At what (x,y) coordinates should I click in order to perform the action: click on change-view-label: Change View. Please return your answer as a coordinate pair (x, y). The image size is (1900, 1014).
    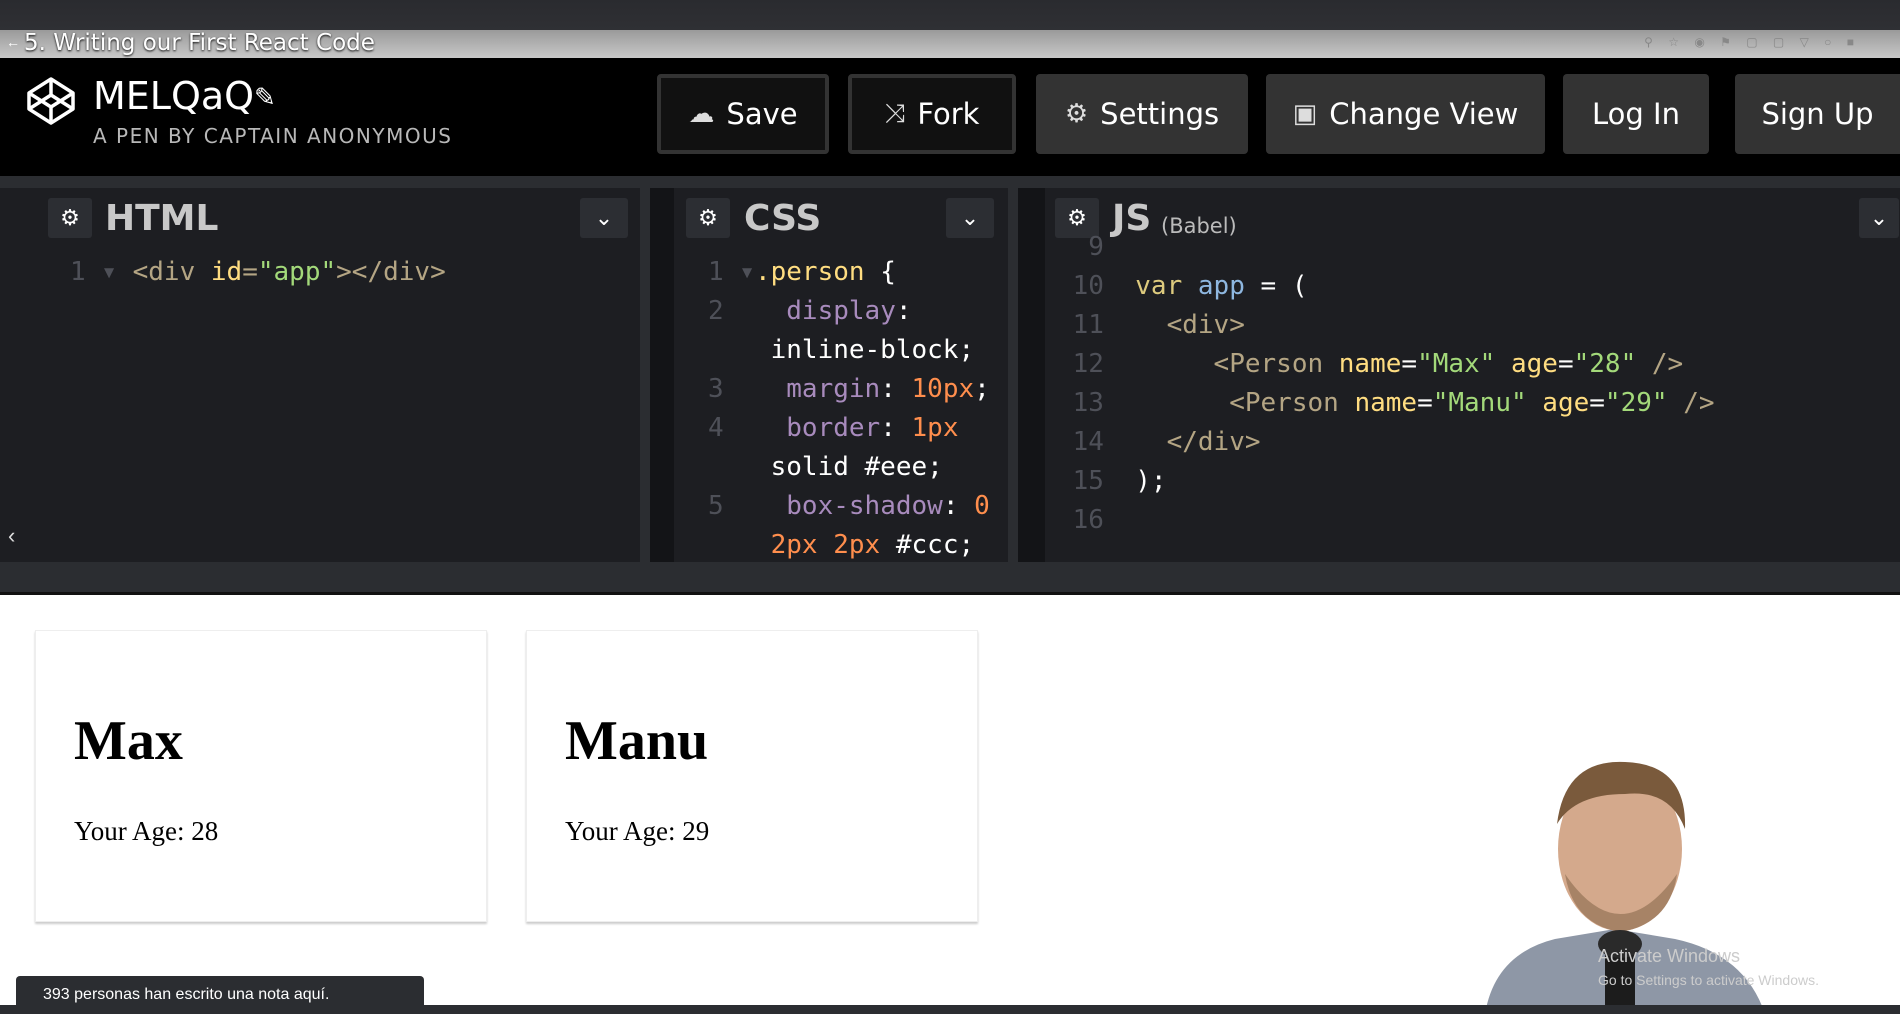
    Looking at the image, I should click on (1424, 114).